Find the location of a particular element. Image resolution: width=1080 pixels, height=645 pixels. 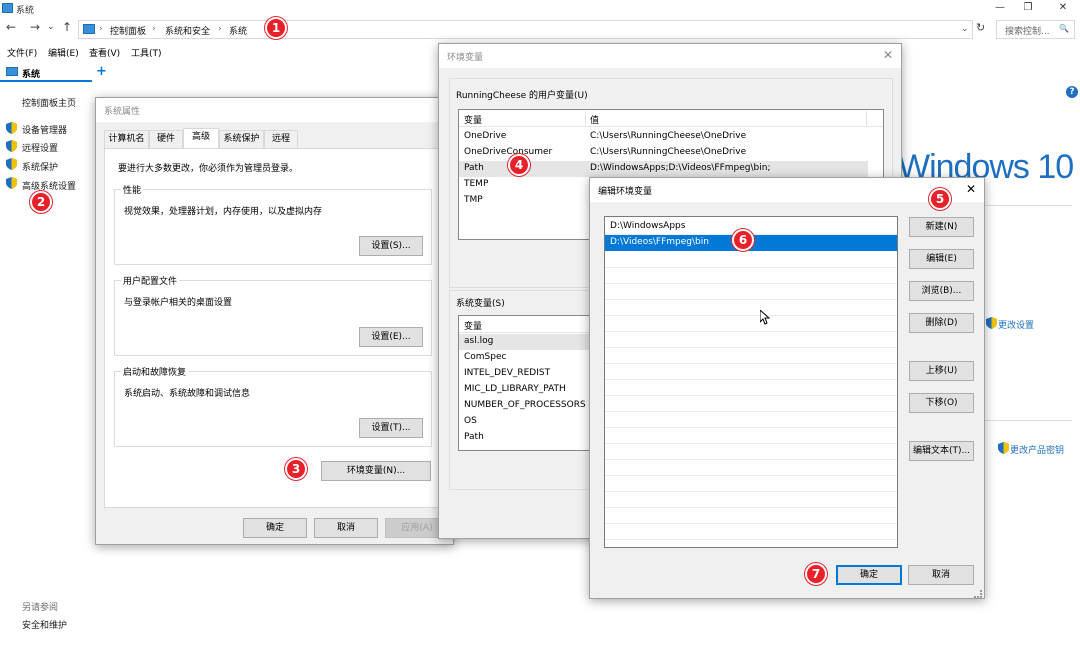

menu-tools: 工具(T) is located at coordinates (146, 52).